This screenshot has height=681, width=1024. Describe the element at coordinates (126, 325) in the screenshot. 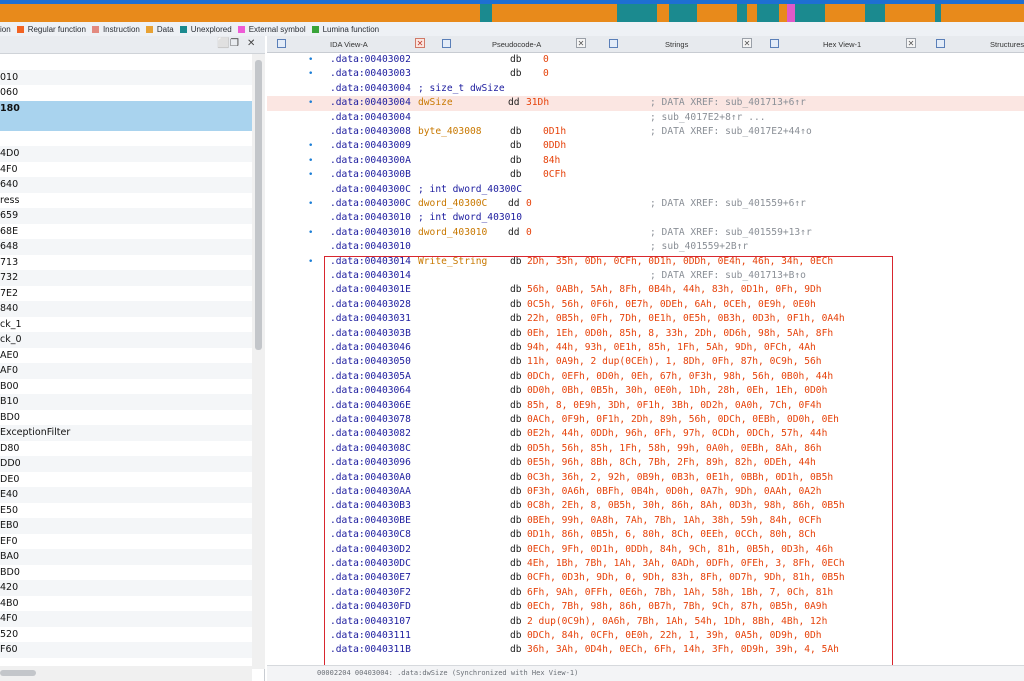

I see `function-list-row: ck_1` at that location.